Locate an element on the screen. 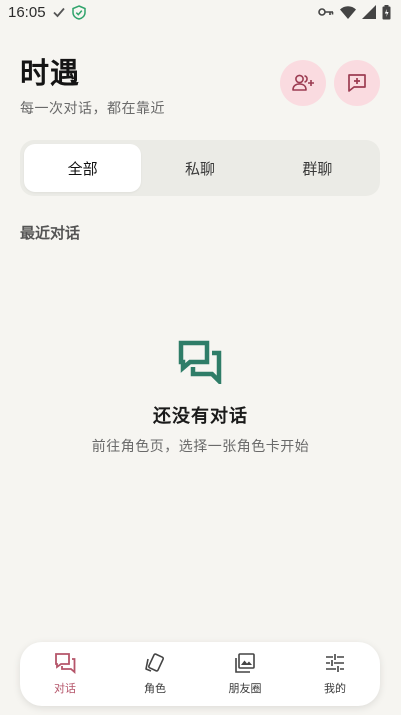 The height and width of the screenshot is (715, 401). section-title-recent: 最近对话 is located at coordinates (50, 233).